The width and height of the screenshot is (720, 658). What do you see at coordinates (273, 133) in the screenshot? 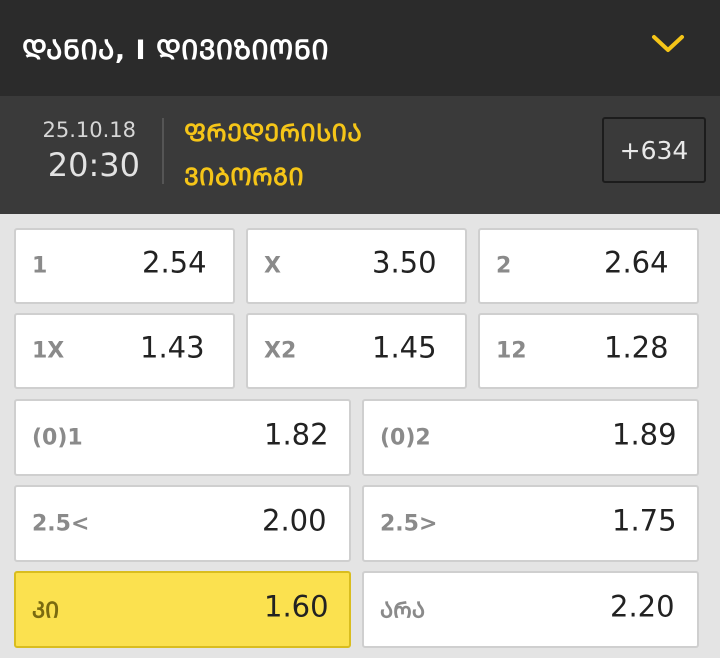
I see `home-team: ᲤᲠᲔᲓᲔᲠᲘᲡᲘᲐ` at bounding box center [273, 133].